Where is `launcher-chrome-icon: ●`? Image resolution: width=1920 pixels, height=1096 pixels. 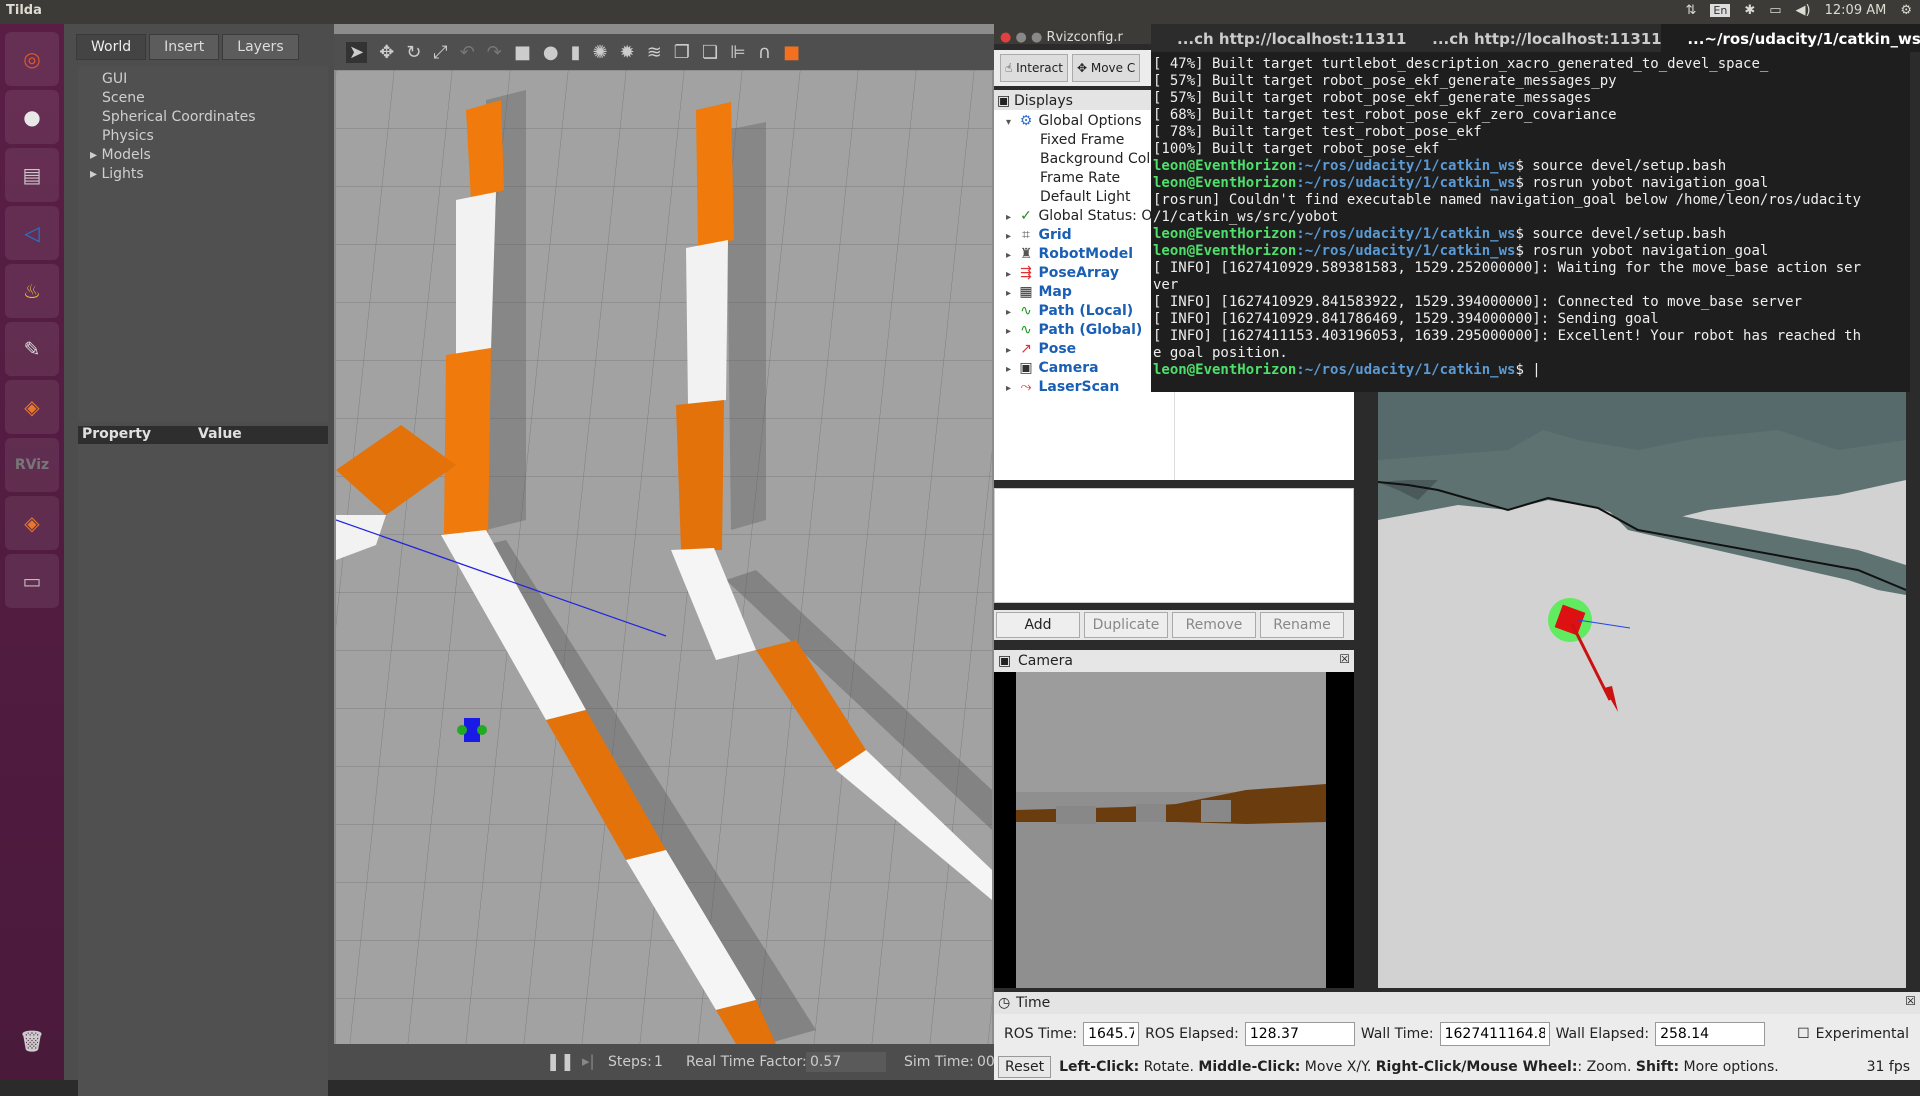
launcher-chrome-icon: ● is located at coordinates (32, 117).